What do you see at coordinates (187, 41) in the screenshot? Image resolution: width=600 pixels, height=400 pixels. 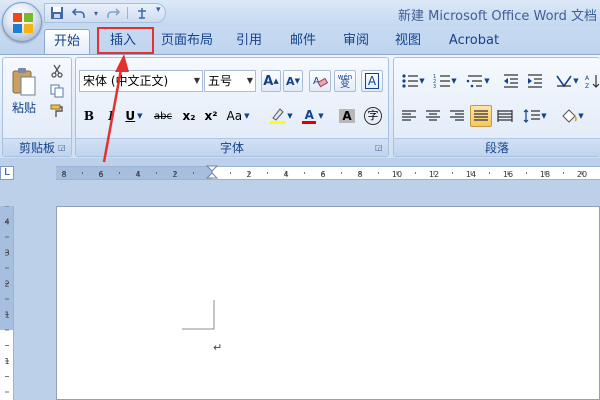 I see `tab-page-layout: 页面布局` at bounding box center [187, 41].